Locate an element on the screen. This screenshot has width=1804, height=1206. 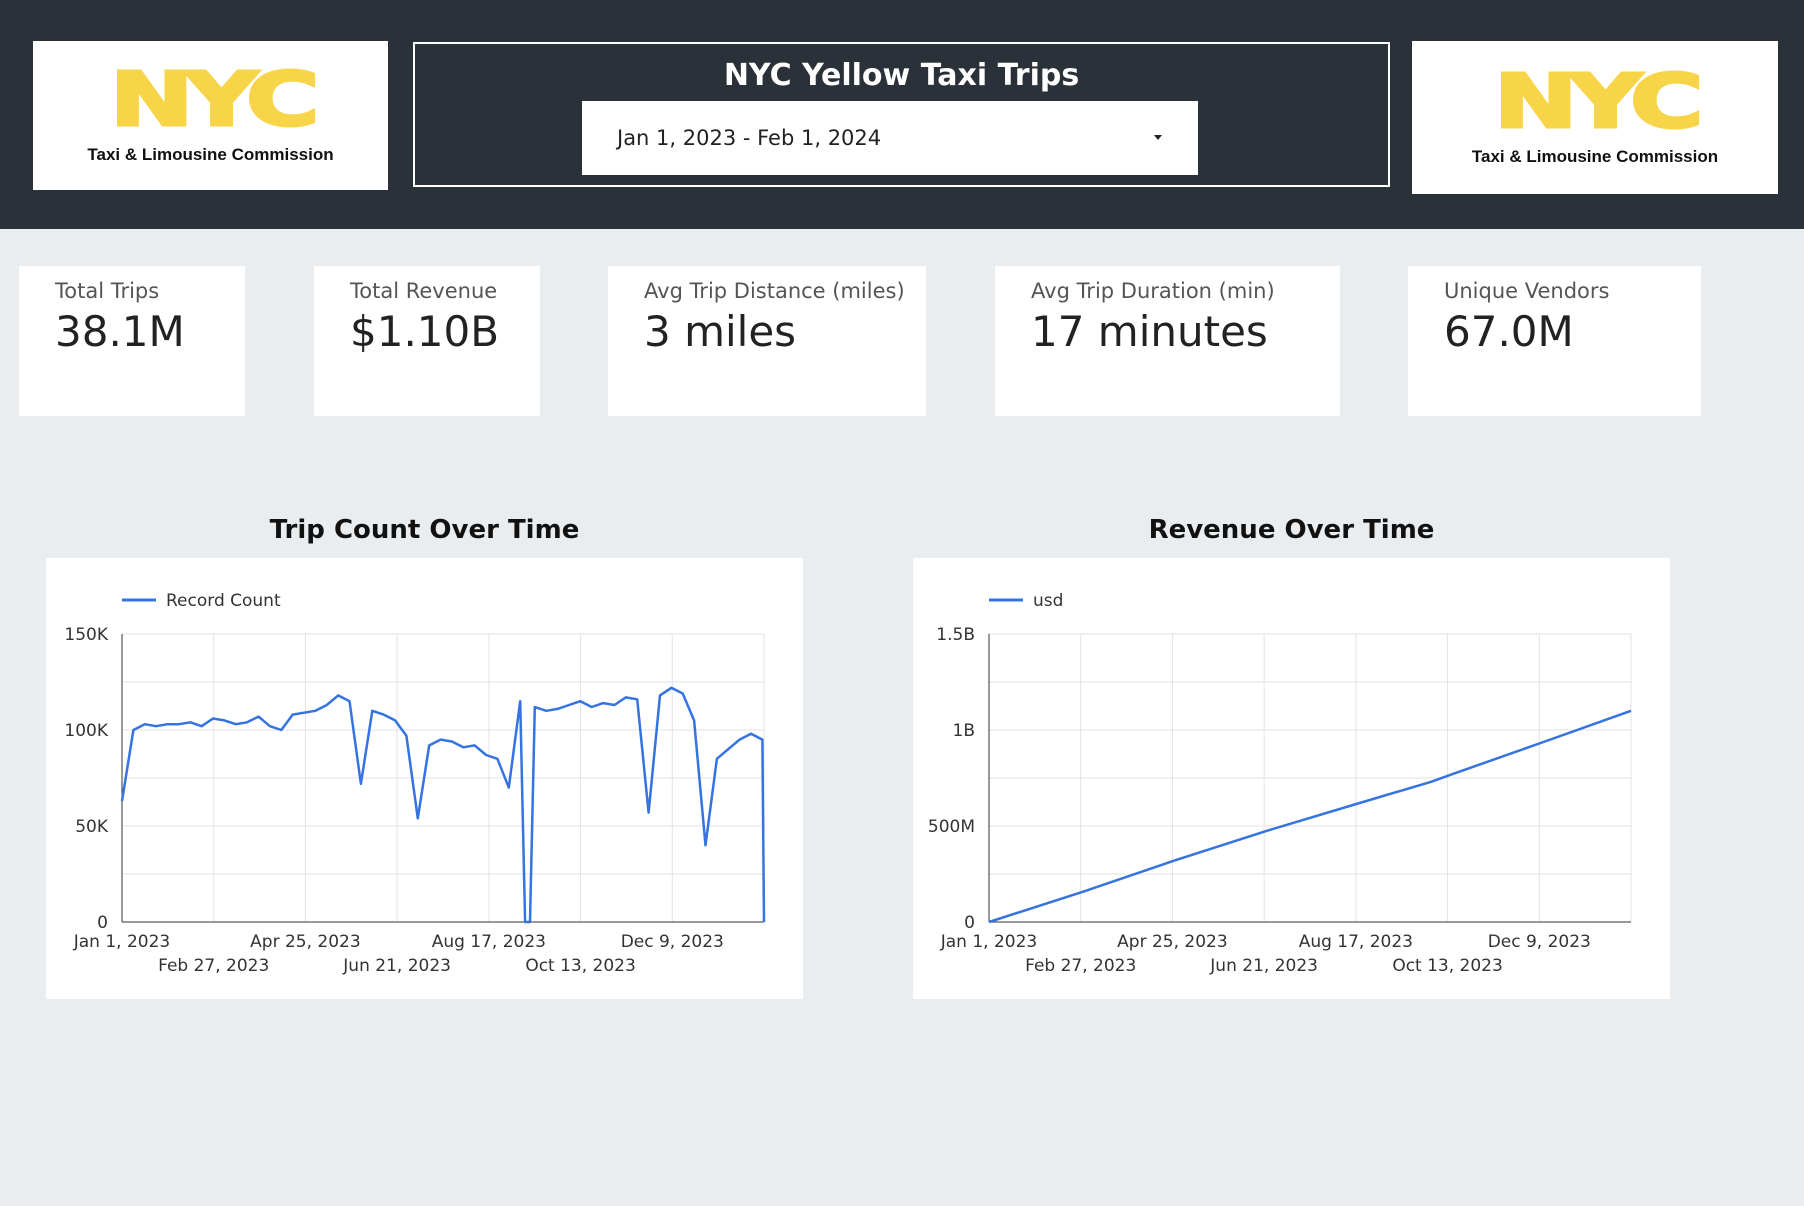
caret-down-icon is located at coordinates (1158, 137).